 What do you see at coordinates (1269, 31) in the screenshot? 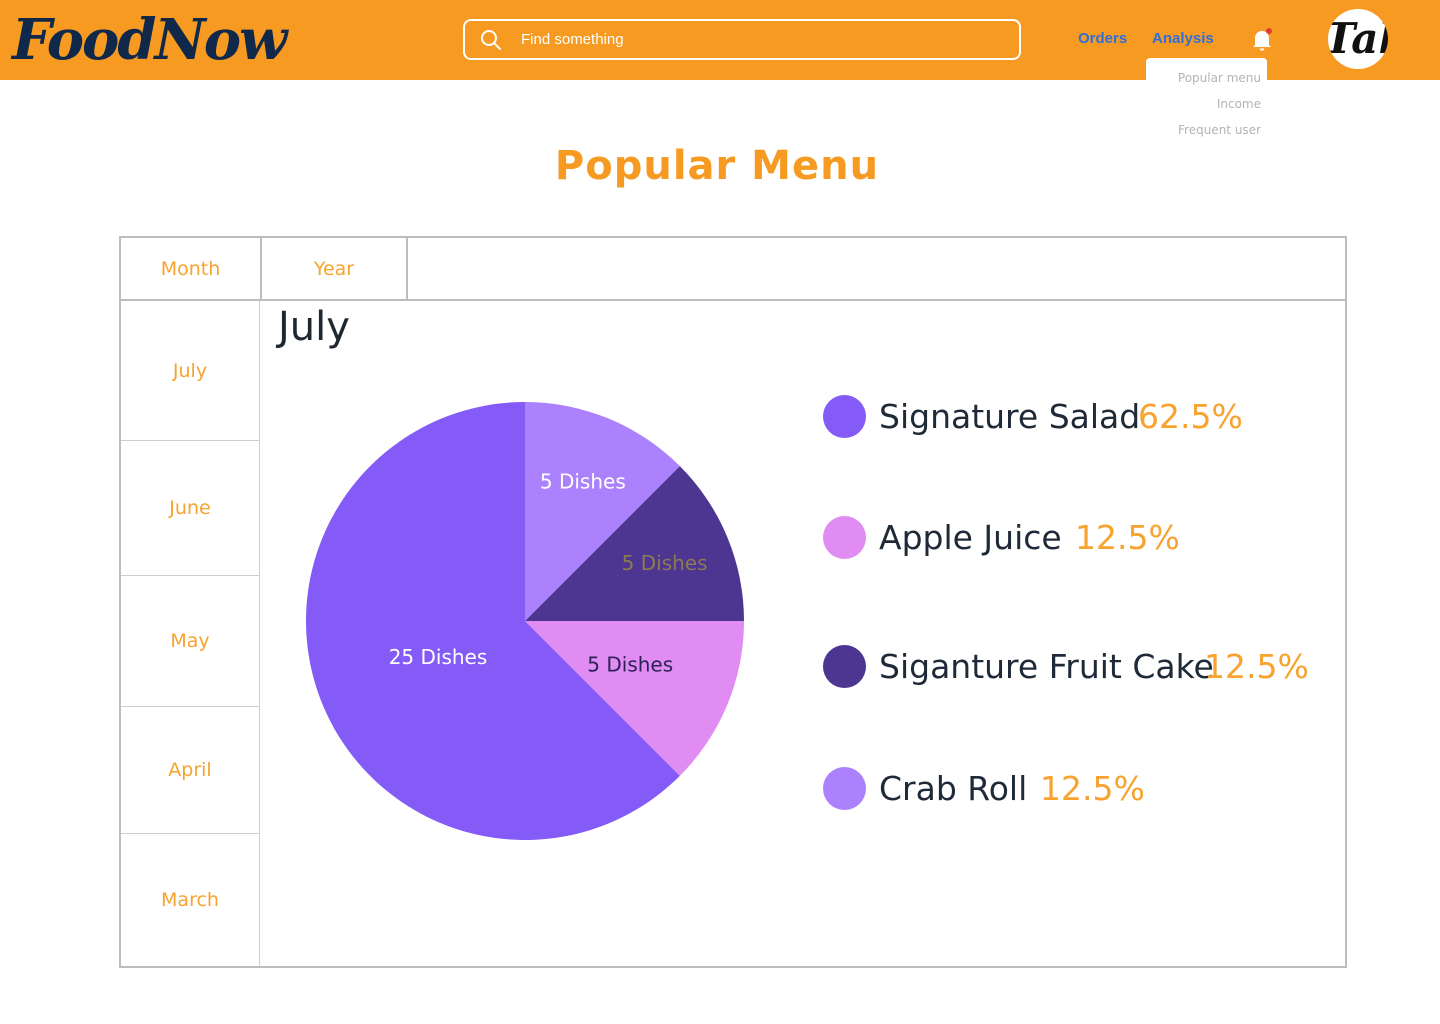
I see `notification-dot` at bounding box center [1269, 31].